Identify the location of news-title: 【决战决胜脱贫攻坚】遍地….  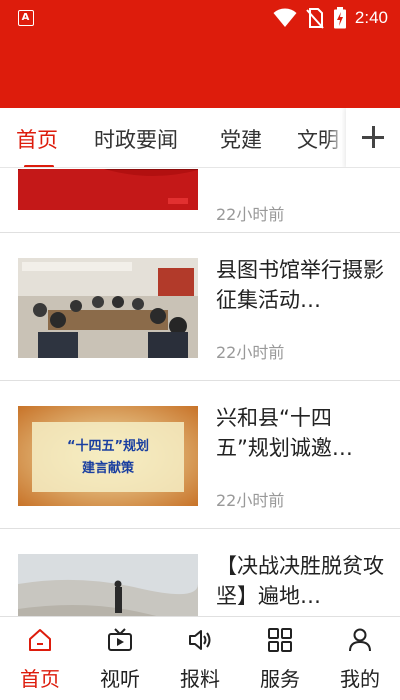
(300, 581).